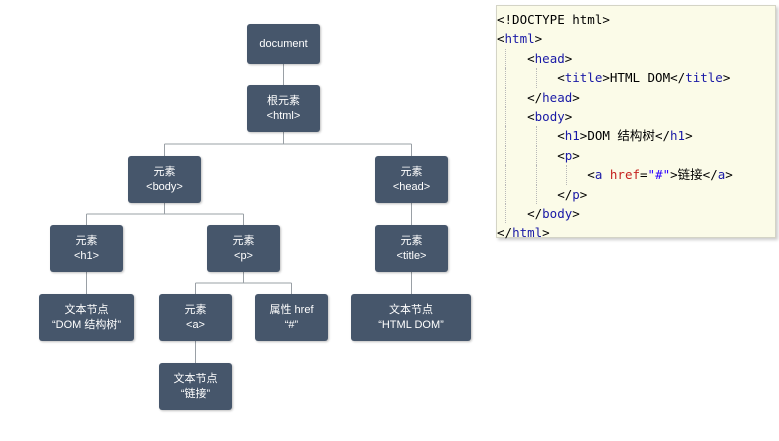 This screenshot has width=779, height=441. What do you see at coordinates (636, 155) in the screenshot?
I see `code-line-p-open: <p>` at bounding box center [636, 155].